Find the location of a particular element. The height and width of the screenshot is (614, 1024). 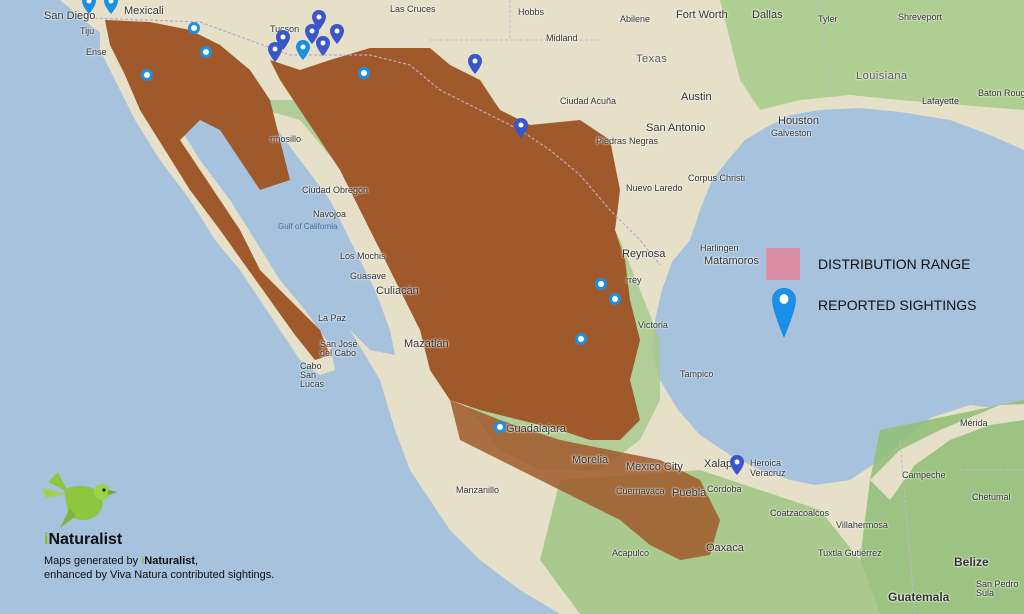

label-guatemala: Guatemala is located at coordinates (919, 597).